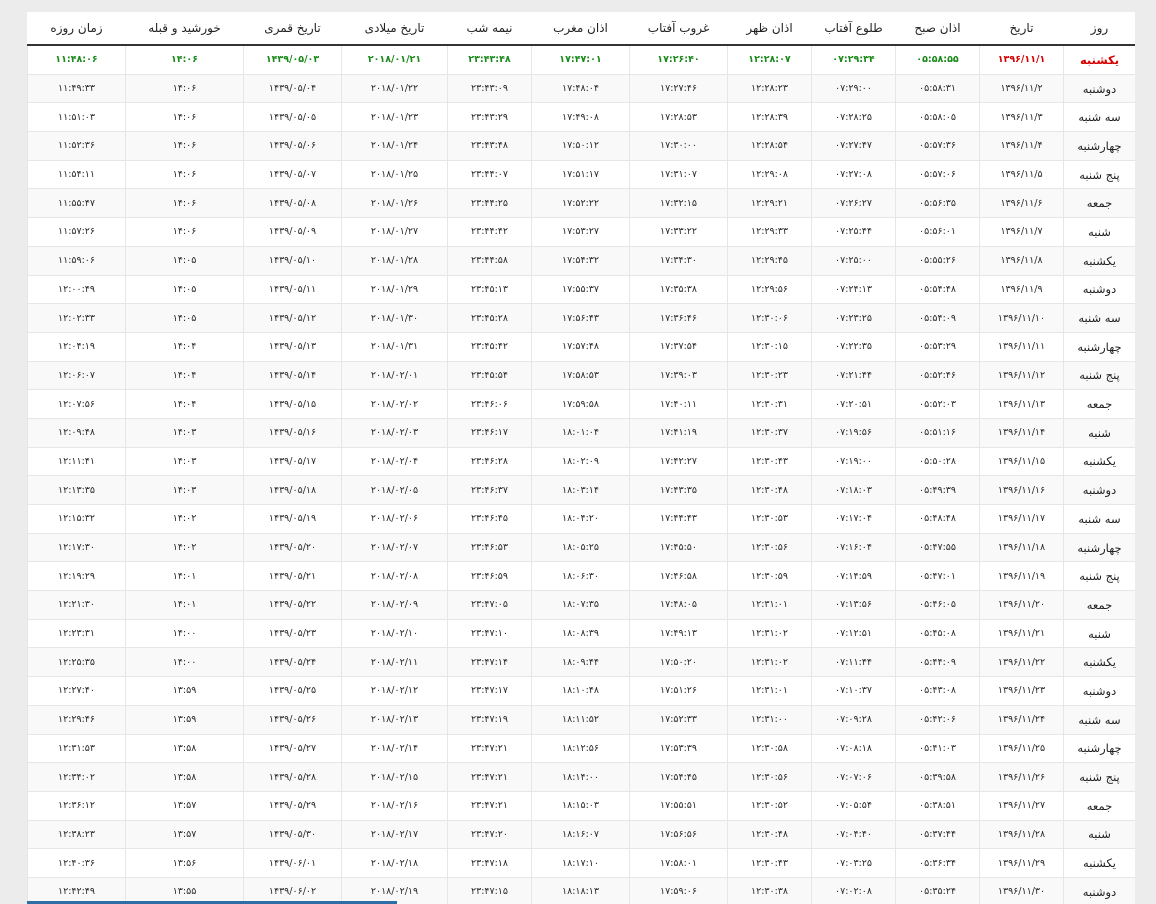 This screenshot has width=1156, height=904. What do you see at coordinates (853, 289) in the screenshot?
I see `cell-sunrise: ۰۷:۲۴:۱۳` at bounding box center [853, 289].